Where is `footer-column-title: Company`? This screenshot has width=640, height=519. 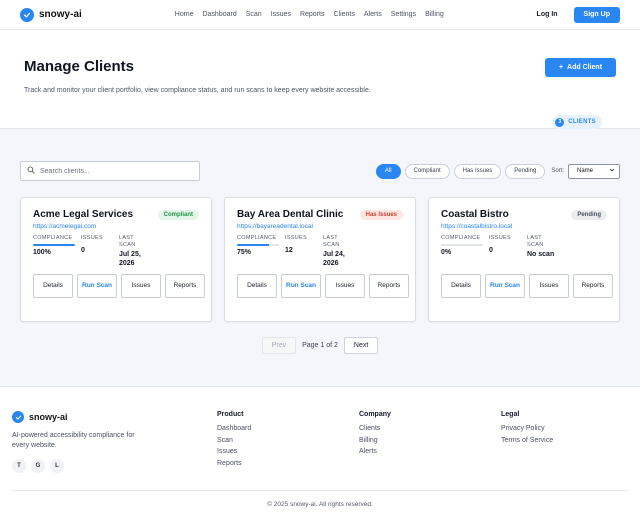
footer-column-title: Company is located at coordinates (375, 414).